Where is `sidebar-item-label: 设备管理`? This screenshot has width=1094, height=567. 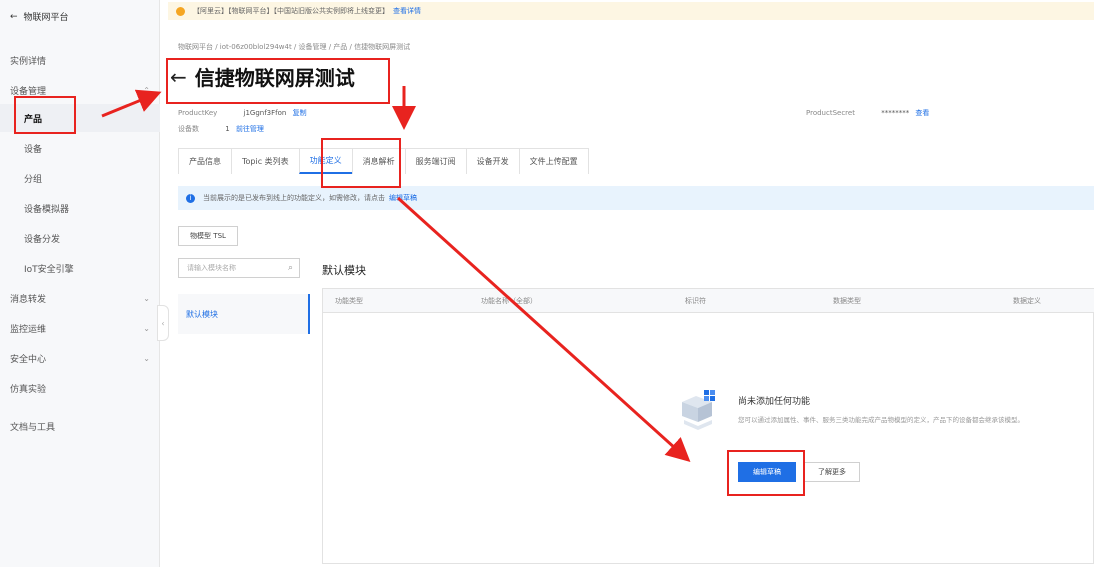 sidebar-item-label: 设备管理 is located at coordinates (28, 91).